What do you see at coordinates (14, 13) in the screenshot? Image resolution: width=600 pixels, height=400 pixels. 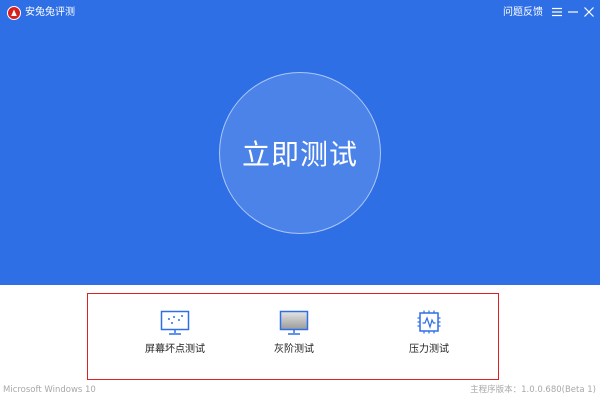 I see `antutu-logo-icon` at bounding box center [14, 13].